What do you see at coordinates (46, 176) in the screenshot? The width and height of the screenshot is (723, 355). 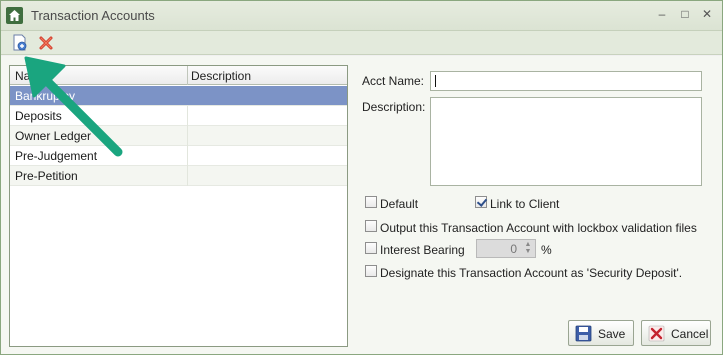 I see `cell-name: Pre-Petition` at bounding box center [46, 176].